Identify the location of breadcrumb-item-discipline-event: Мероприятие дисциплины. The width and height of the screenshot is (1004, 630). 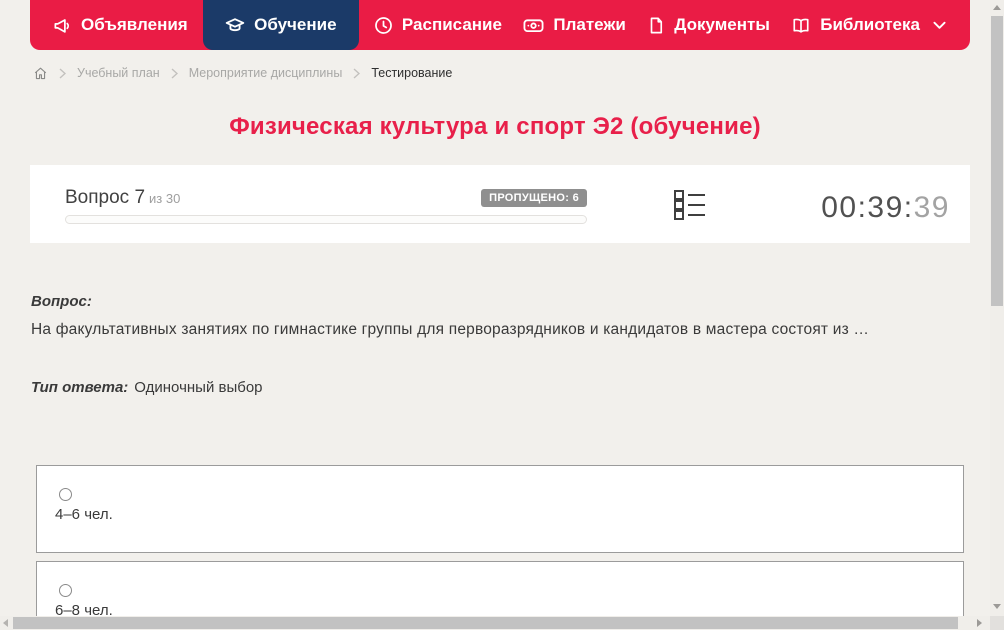
(266, 73).